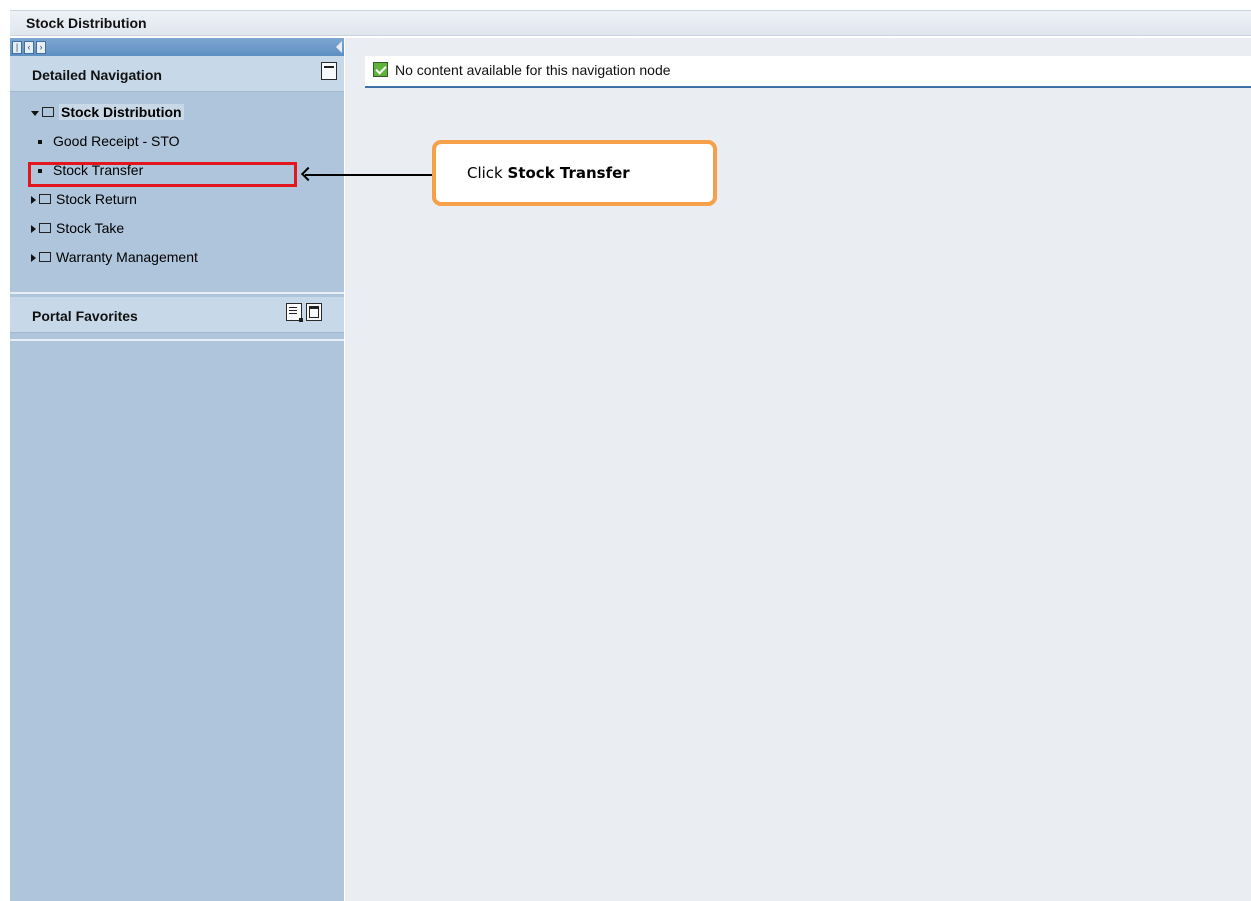 This screenshot has height=901, width=1251. What do you see at coordinates (329, 71) in the screenshot?
I see `minimize-icon` at bounding box center [329, 71].